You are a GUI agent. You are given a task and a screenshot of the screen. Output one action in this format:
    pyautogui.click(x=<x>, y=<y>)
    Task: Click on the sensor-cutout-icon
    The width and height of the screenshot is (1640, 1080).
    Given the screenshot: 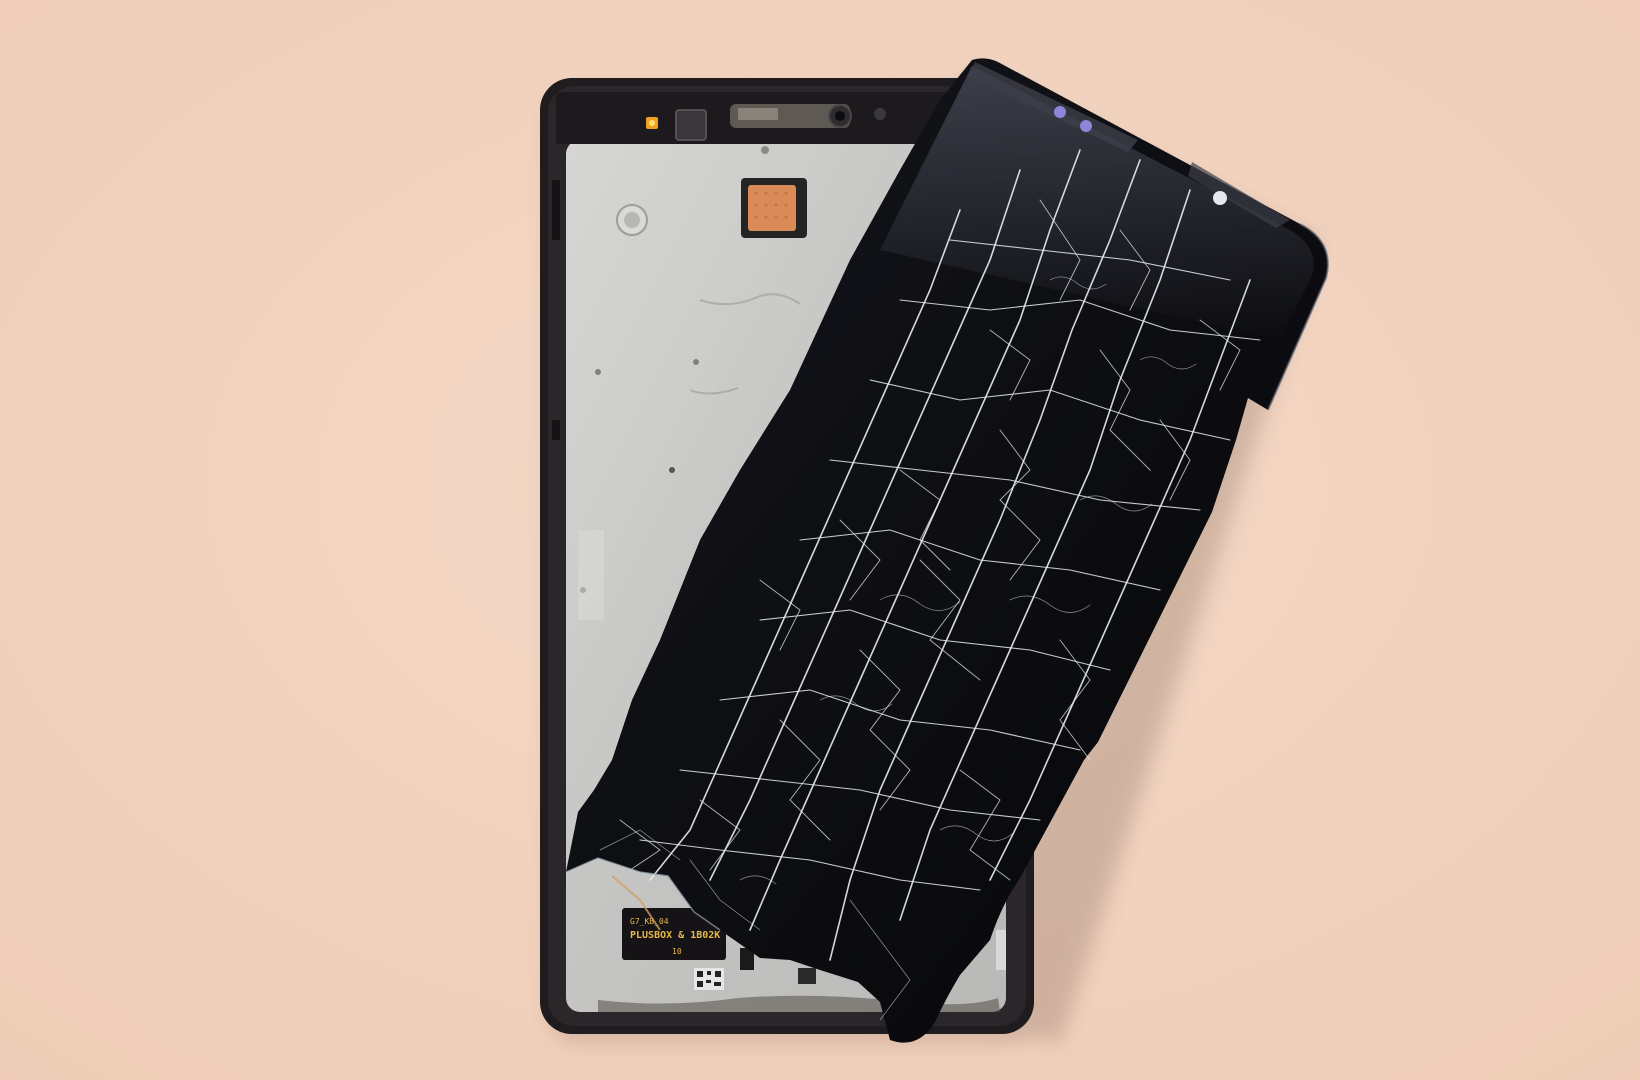 What is the action you would take?
    pyautogui.click(x=1086, y=126)
    